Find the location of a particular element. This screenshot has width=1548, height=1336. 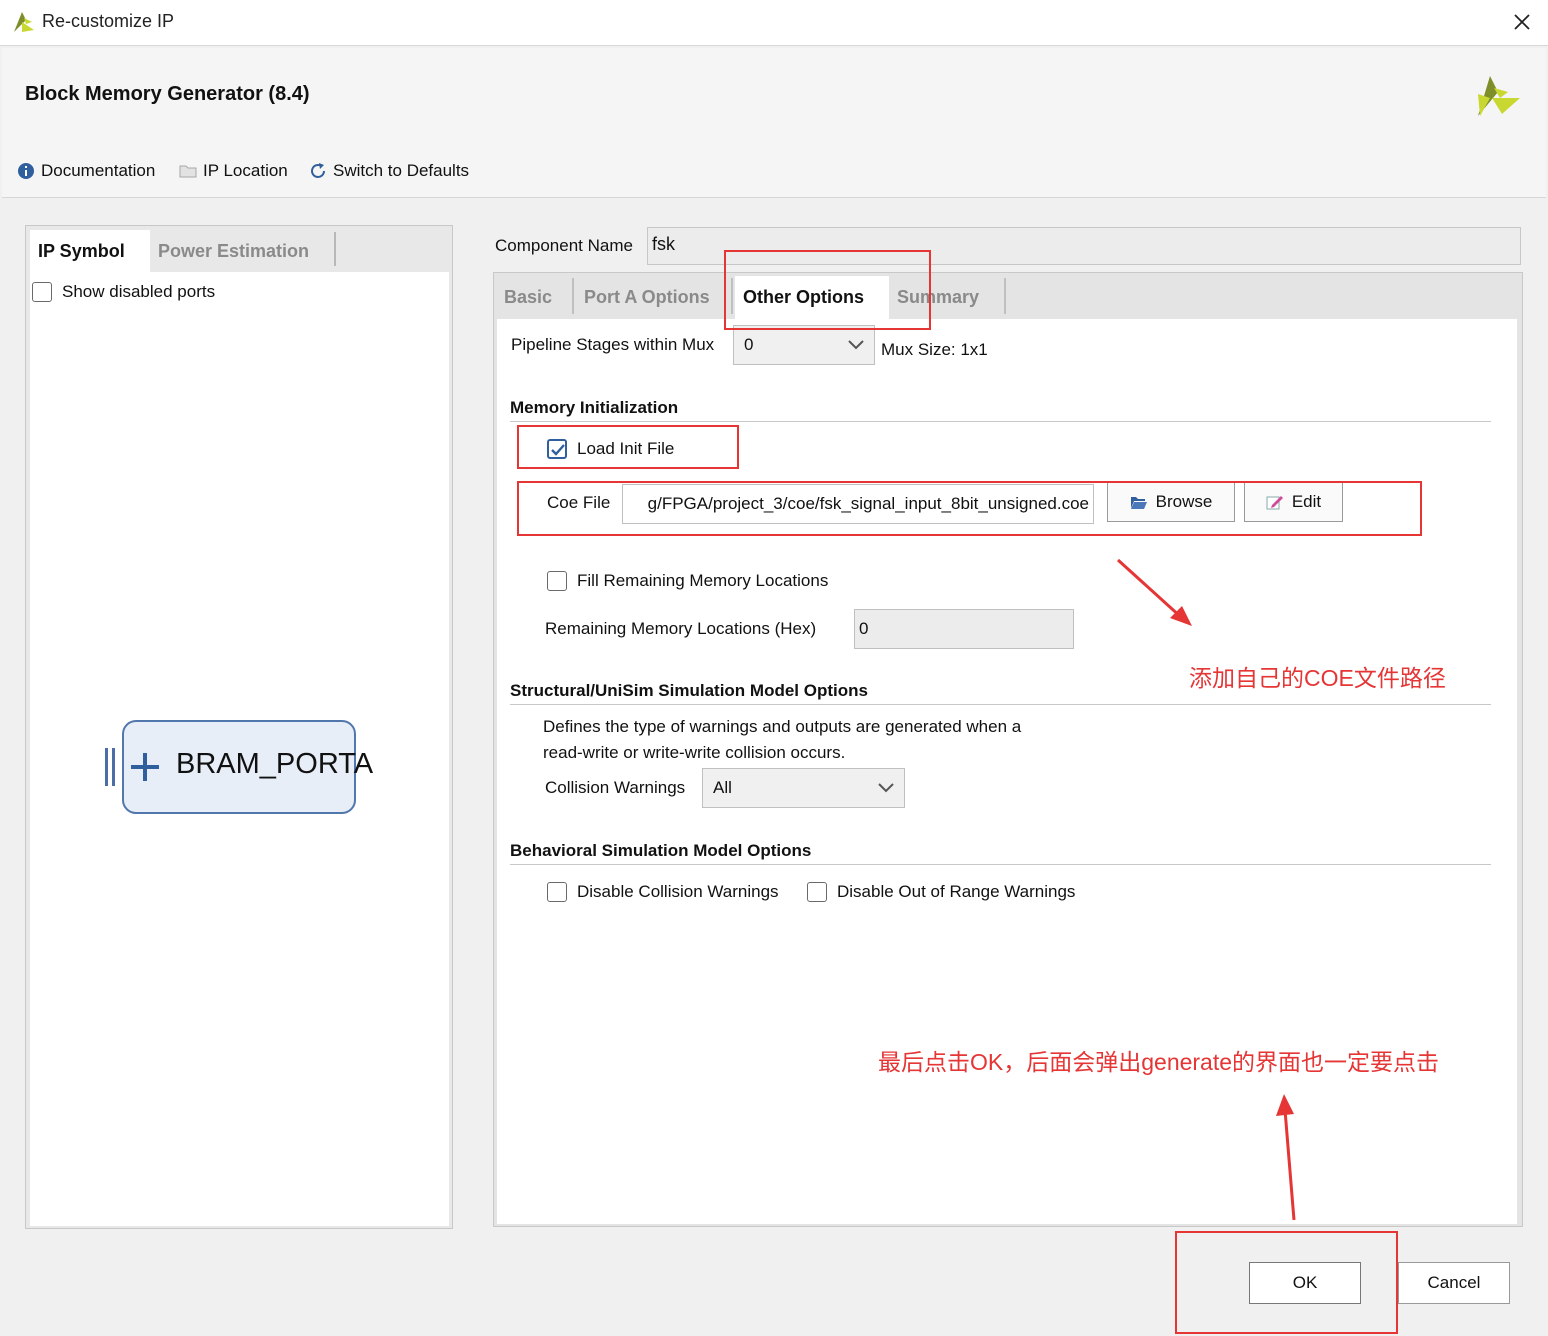

title-bar is located at coordinates (774, 23).